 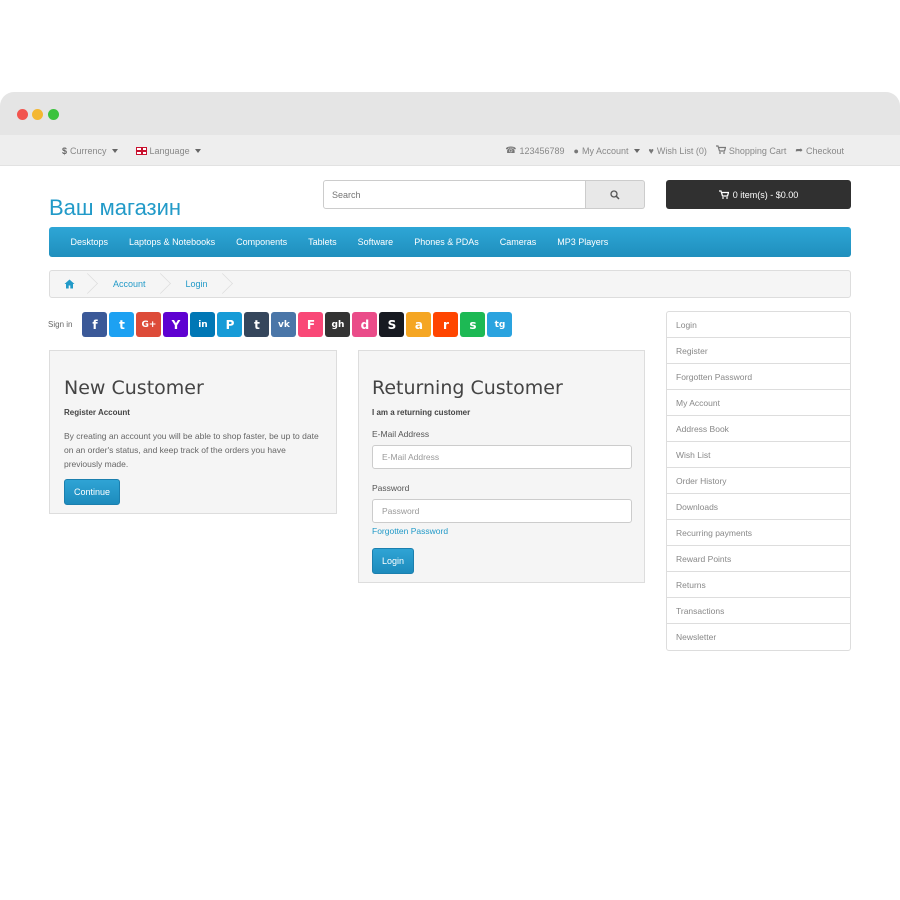 I want to click on cart-total: 0 item(s) - $0.00, so click(x=765, y=194).